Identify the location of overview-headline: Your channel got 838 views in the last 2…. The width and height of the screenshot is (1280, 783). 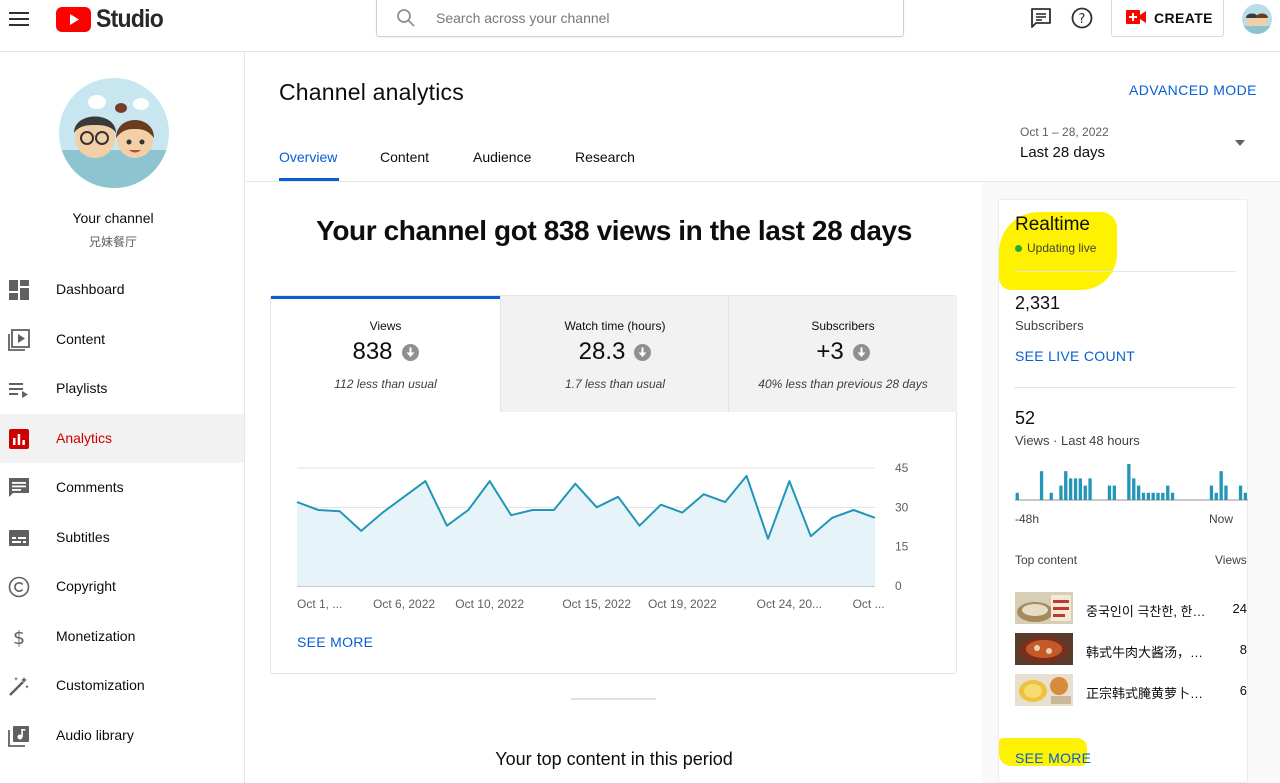
(614, 230).